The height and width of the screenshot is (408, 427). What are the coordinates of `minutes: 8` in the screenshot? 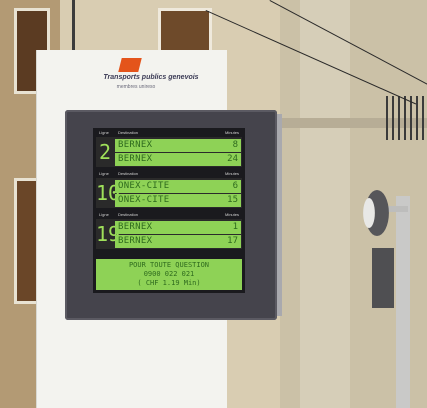 It's located at (235, 145).